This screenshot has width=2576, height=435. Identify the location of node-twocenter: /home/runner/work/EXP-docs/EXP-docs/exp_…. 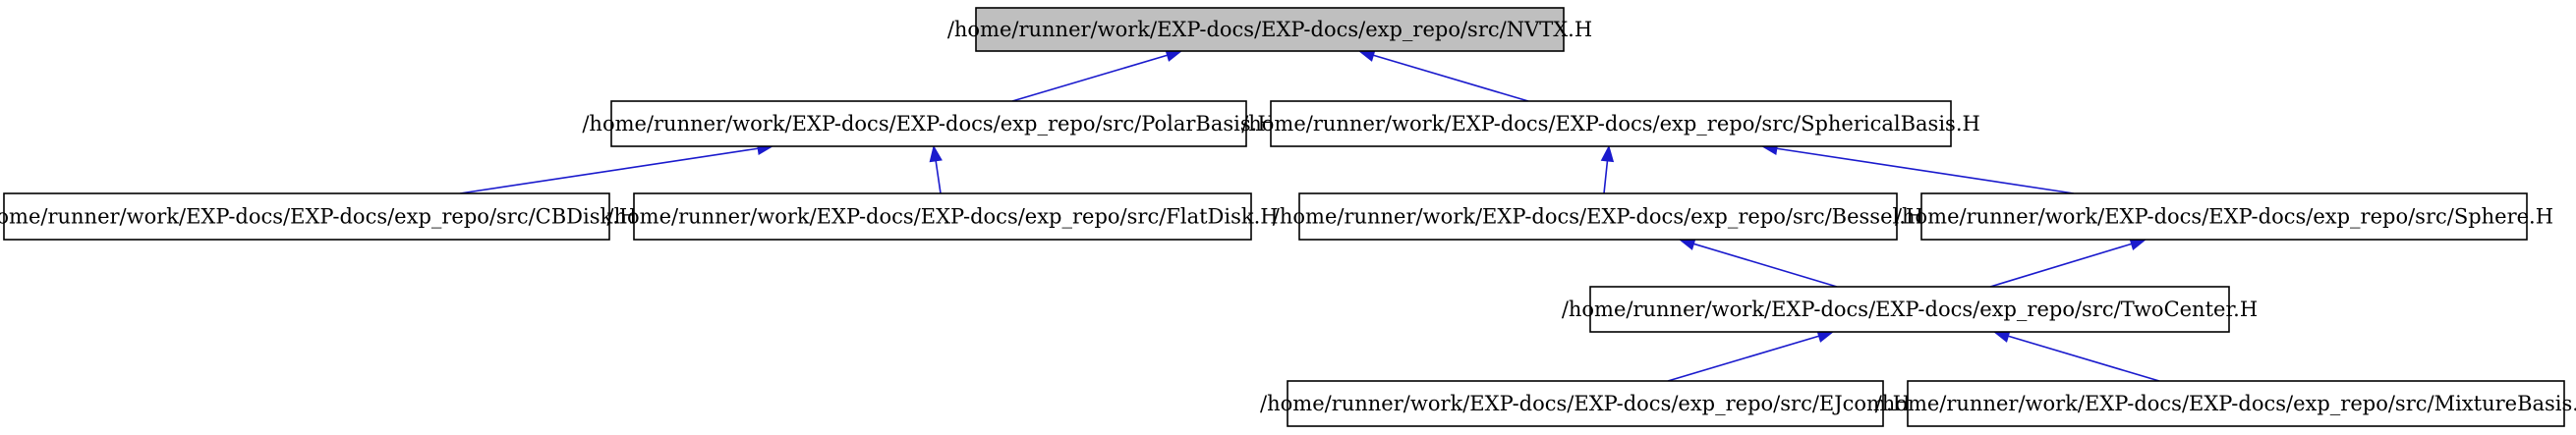
(1910, 310).